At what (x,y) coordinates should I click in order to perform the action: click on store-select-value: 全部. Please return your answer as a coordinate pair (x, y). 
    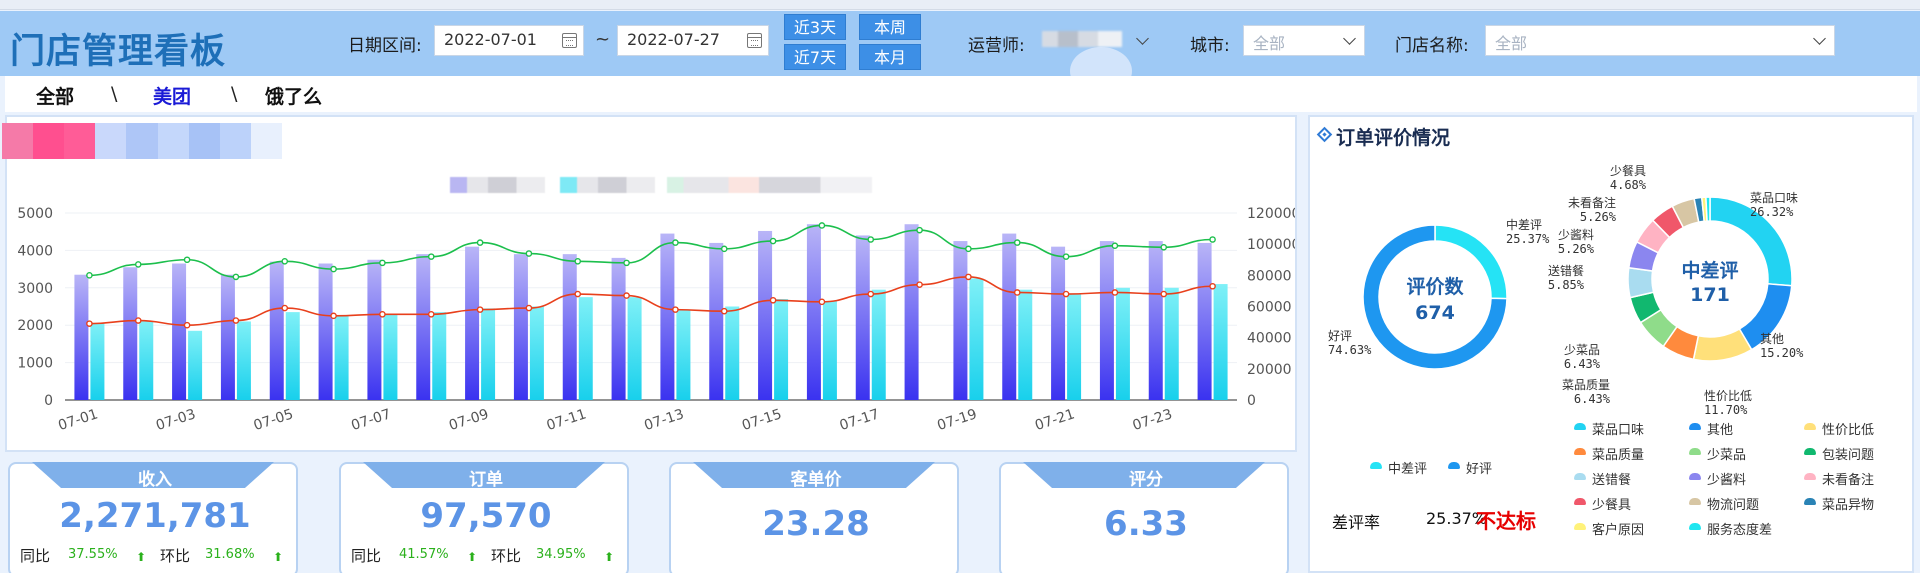
    Looking at the image, I should click on (1511, 43).